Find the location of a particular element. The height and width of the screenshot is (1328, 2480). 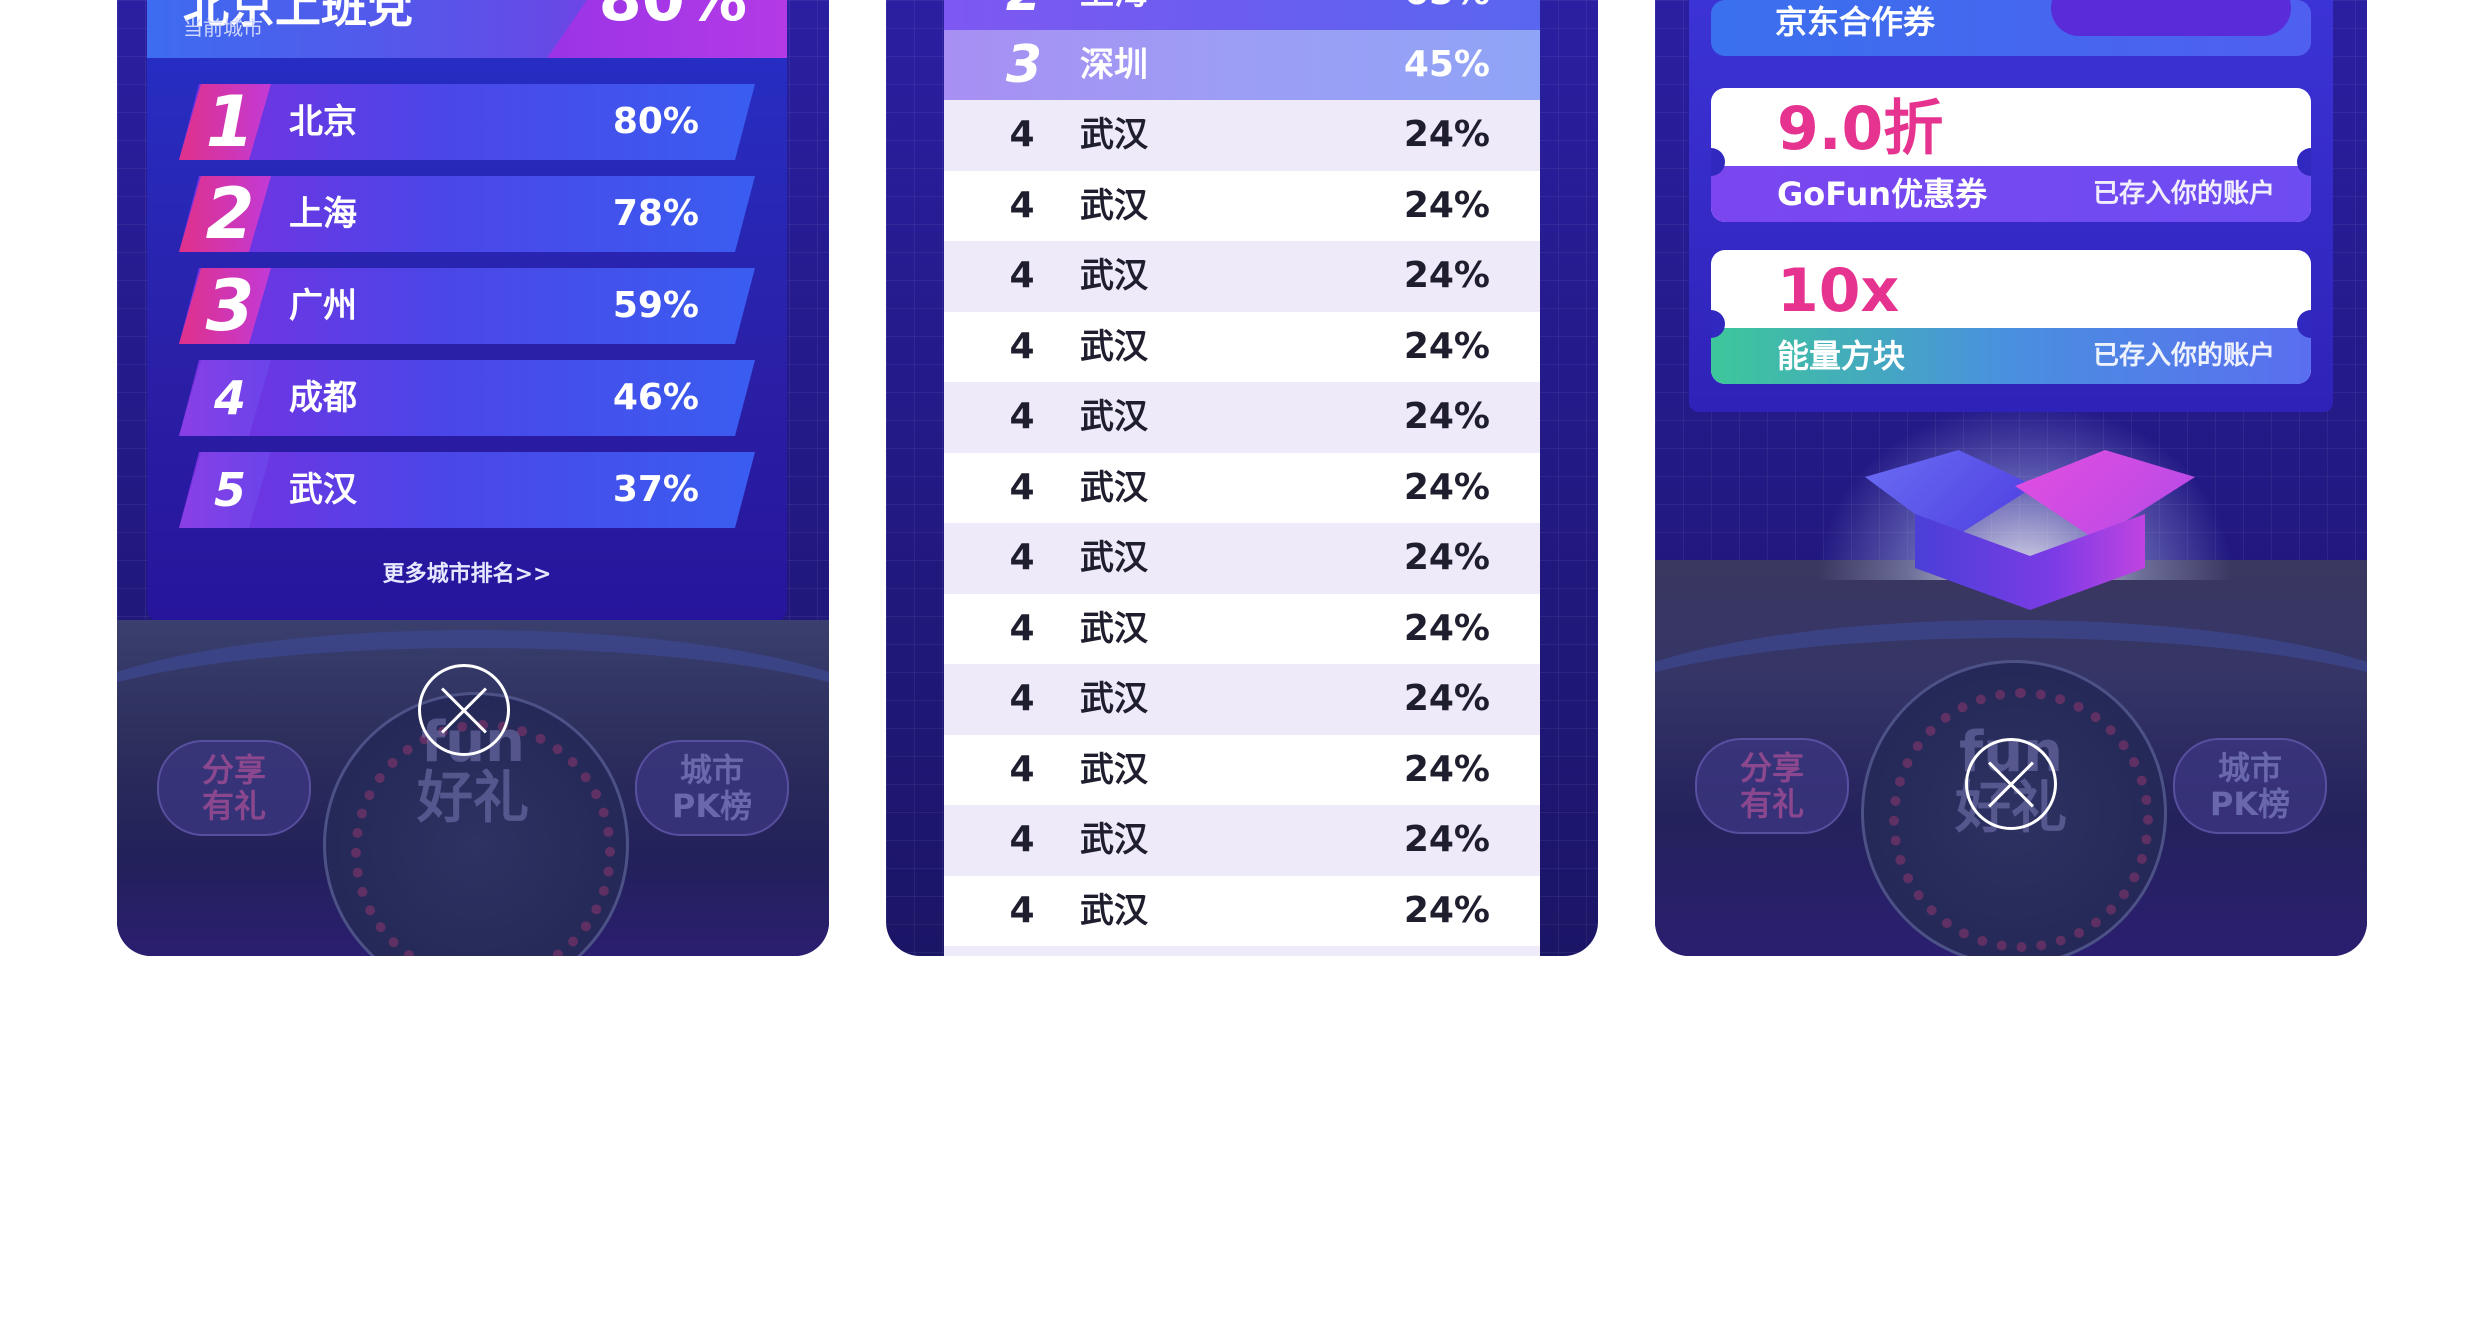

rank-city: 广州 is located at coordinates (323, 306).